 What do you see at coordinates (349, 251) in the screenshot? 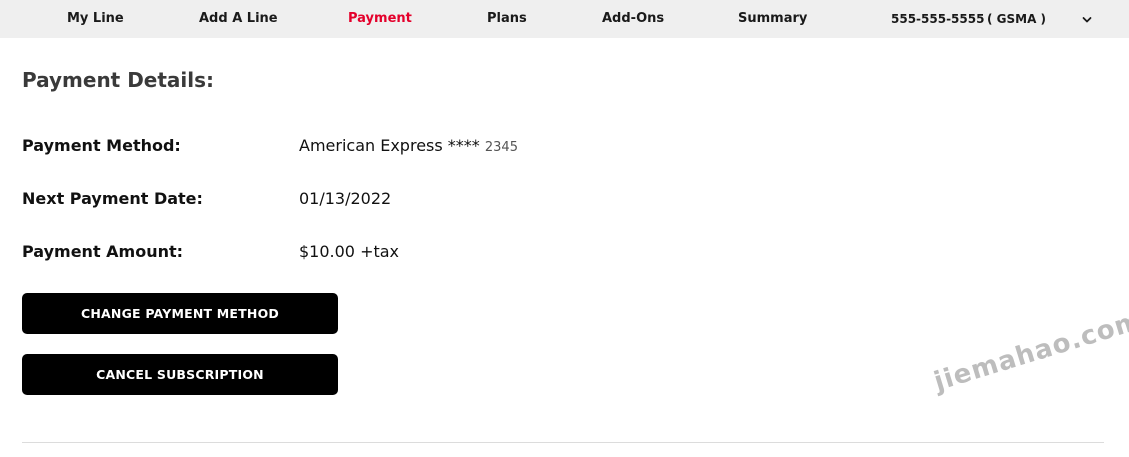
I see `payment-amount-value: $10.00 +tax` at bounding box center [349, 251].